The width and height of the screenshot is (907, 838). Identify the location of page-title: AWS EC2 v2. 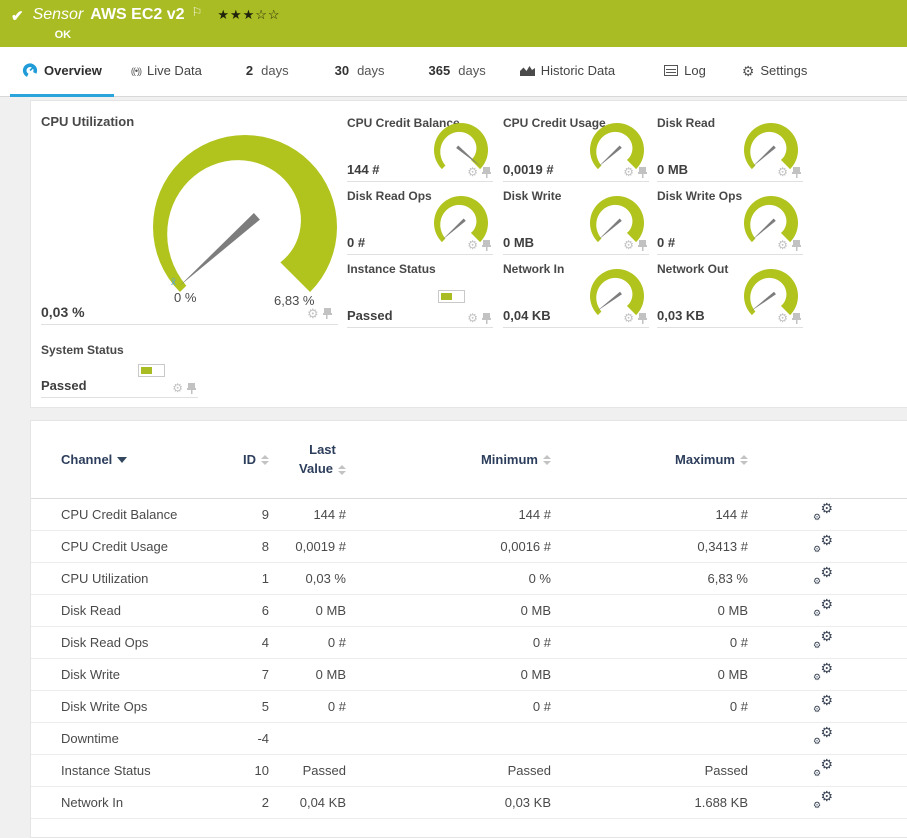
(137, 14).